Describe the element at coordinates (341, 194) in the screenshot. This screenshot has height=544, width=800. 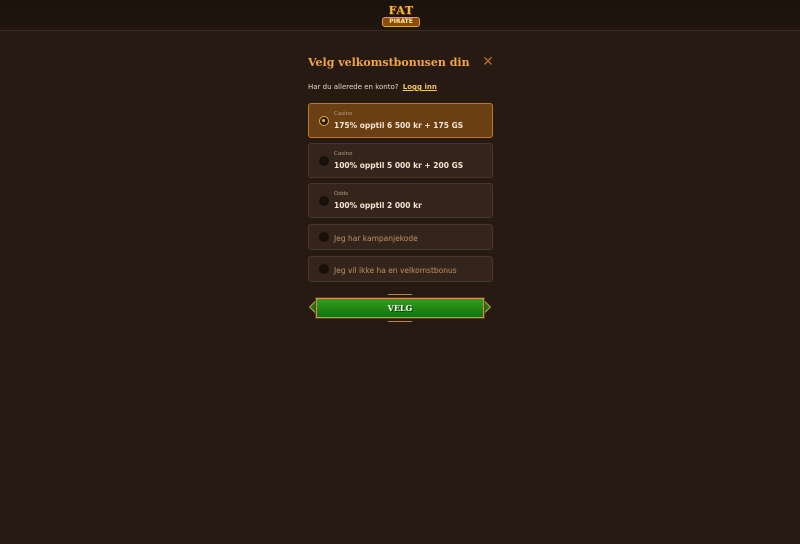
I see `option-category: Odds` at that location.